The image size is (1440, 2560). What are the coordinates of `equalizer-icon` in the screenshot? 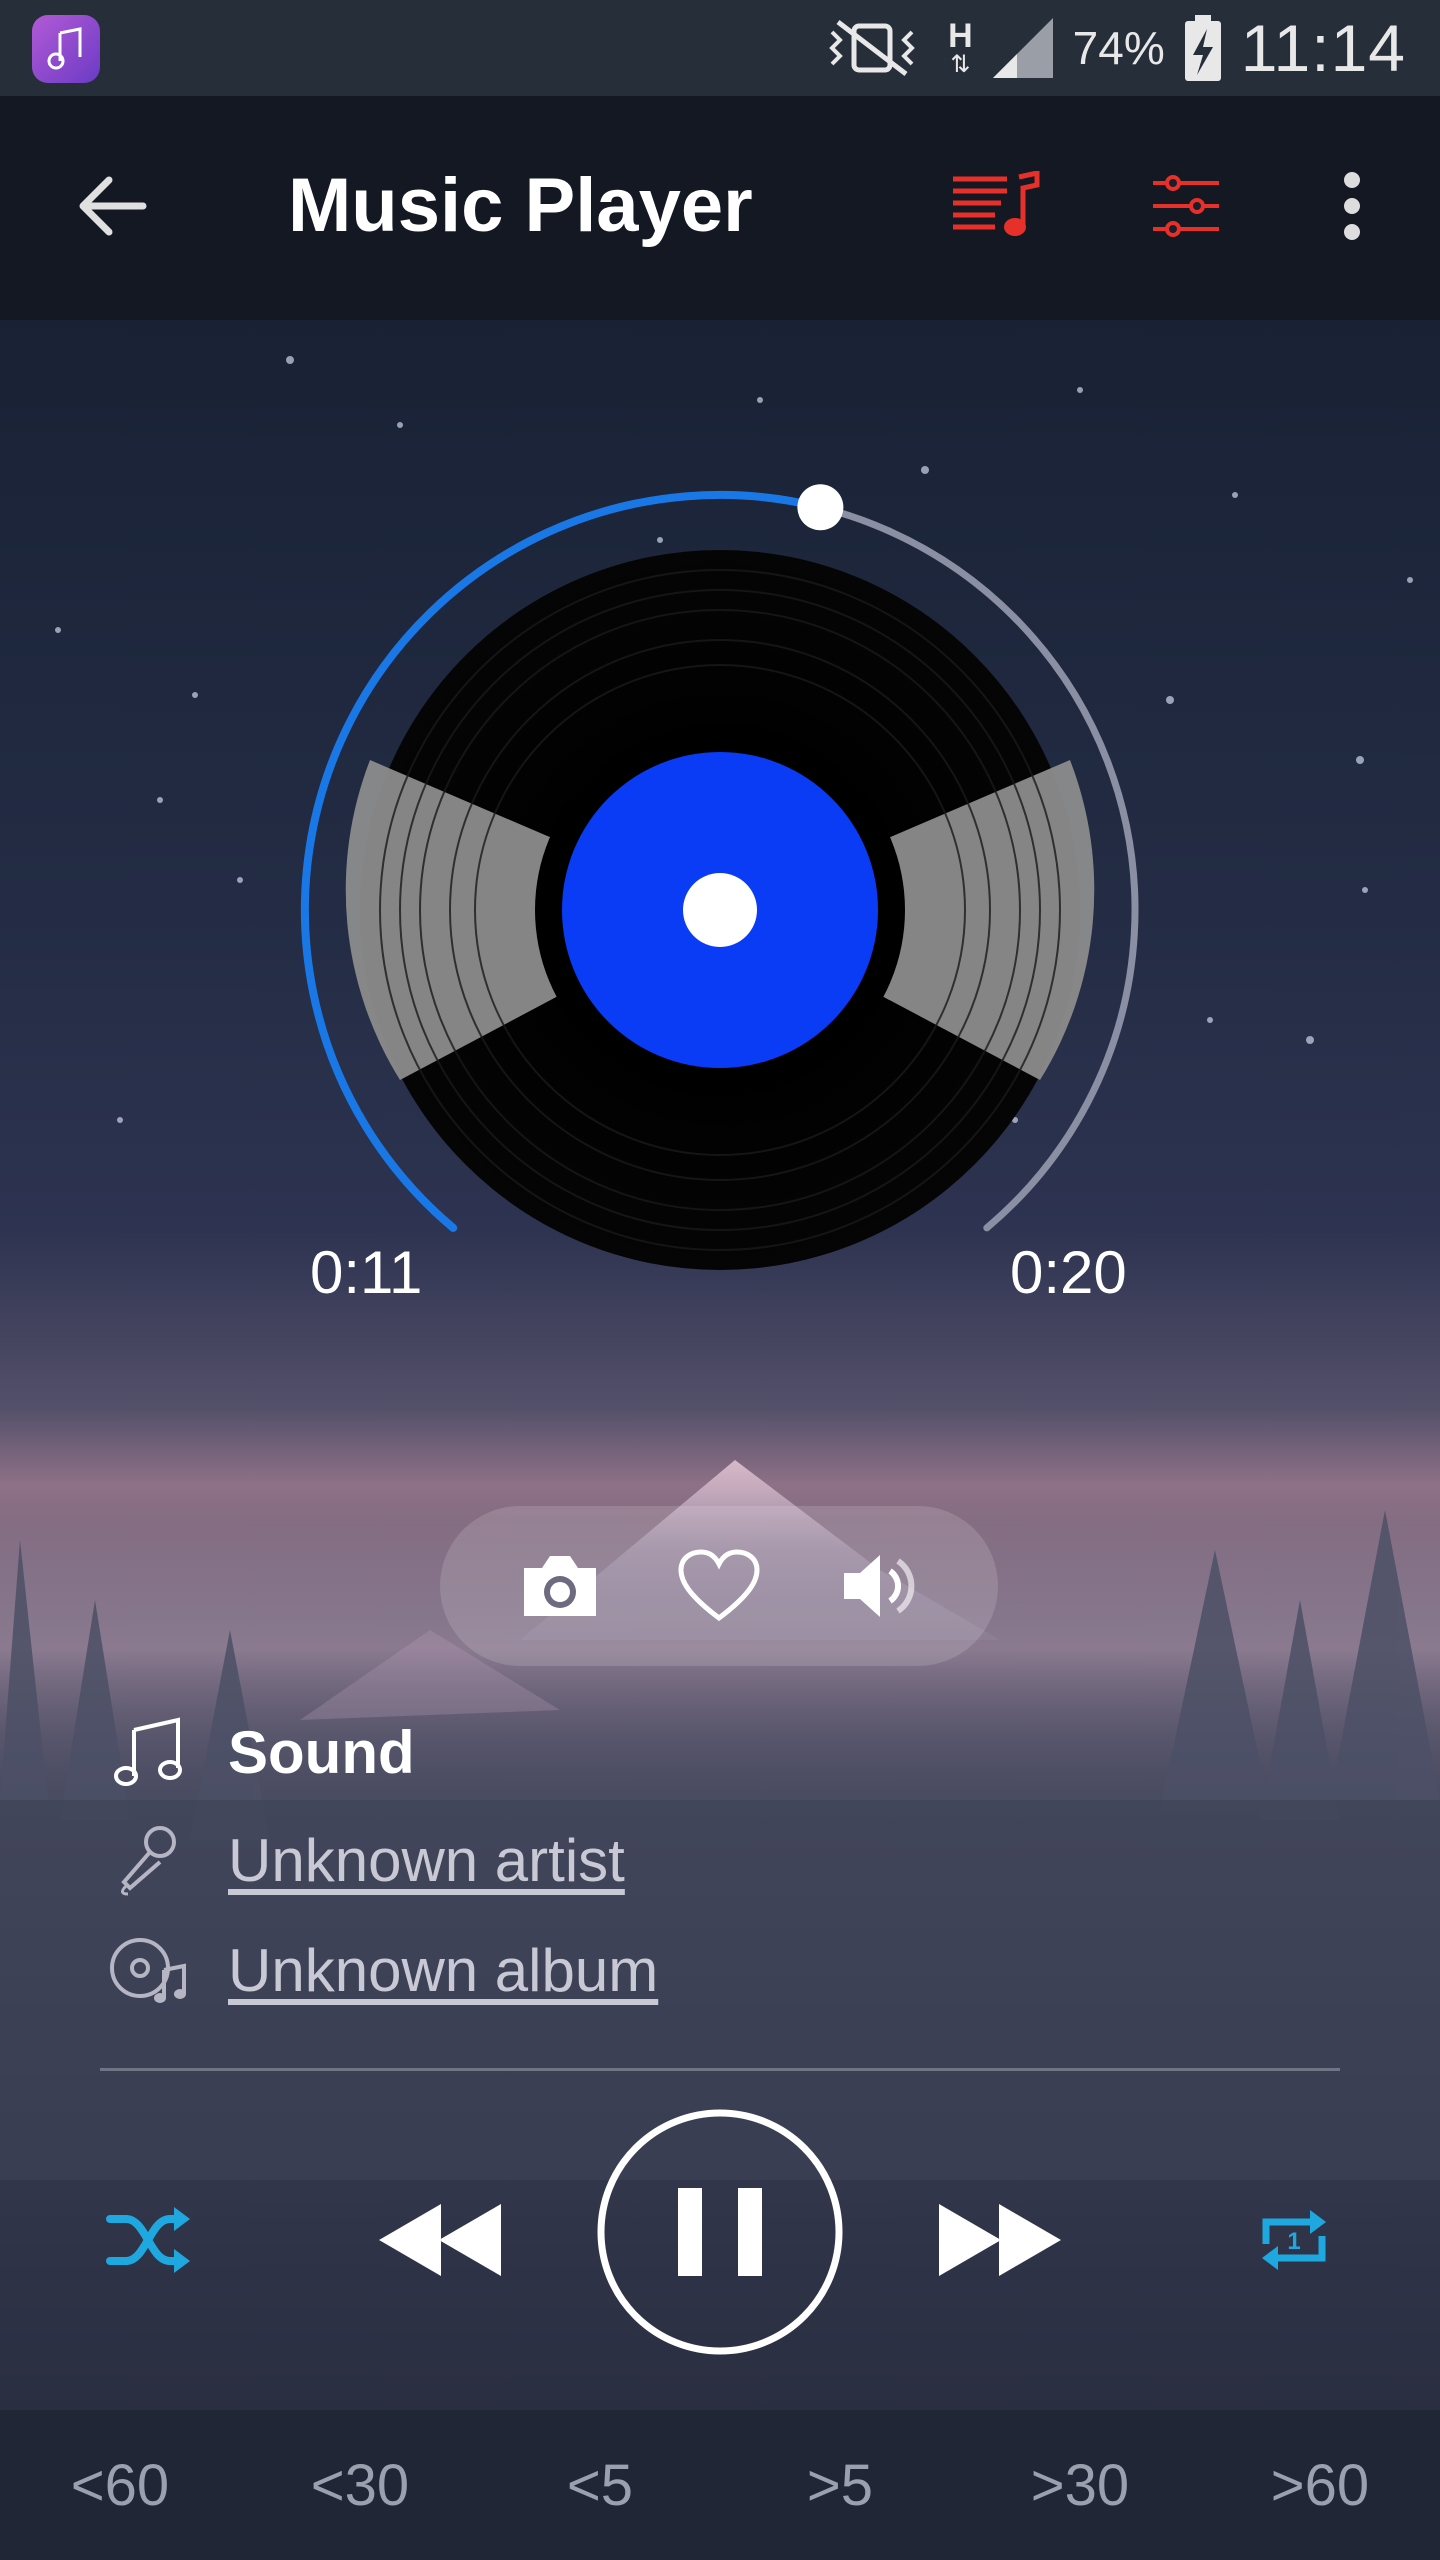 It's located at (1186, 206).